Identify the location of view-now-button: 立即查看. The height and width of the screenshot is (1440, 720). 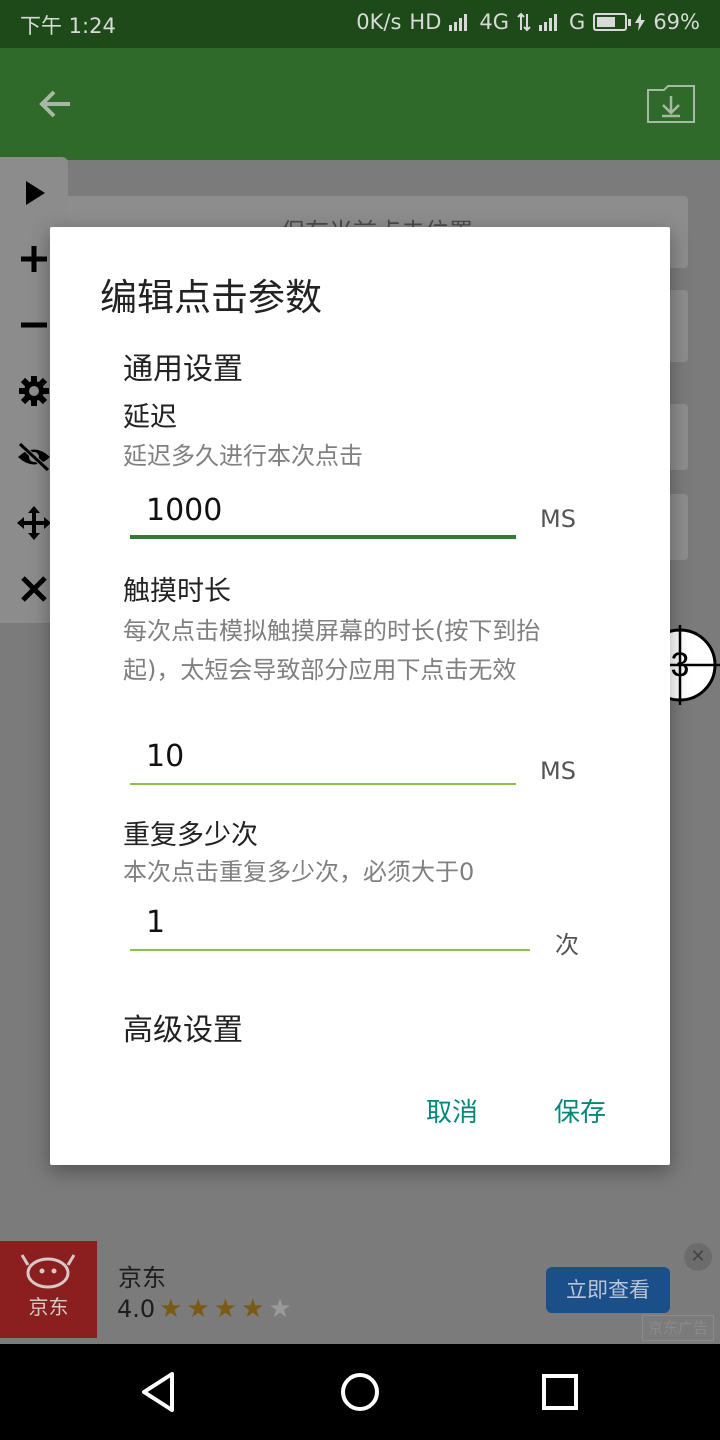
(608, 1290).